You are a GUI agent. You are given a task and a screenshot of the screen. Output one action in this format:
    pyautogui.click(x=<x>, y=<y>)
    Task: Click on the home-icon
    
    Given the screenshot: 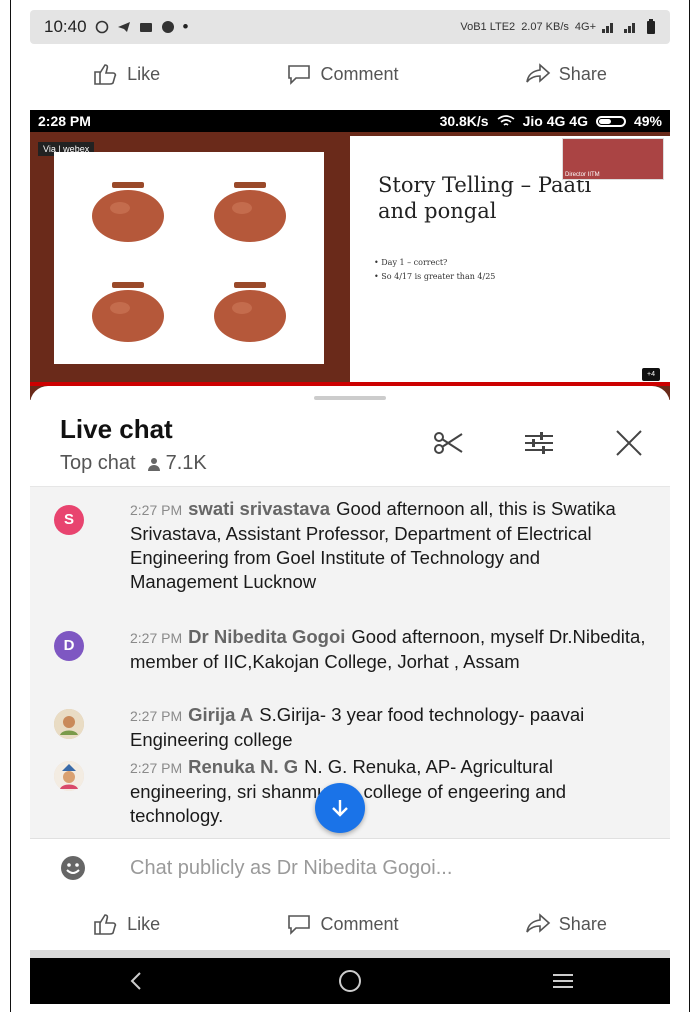 What is the action you would take?
    pyautogui.click(x=350, y=981)
    